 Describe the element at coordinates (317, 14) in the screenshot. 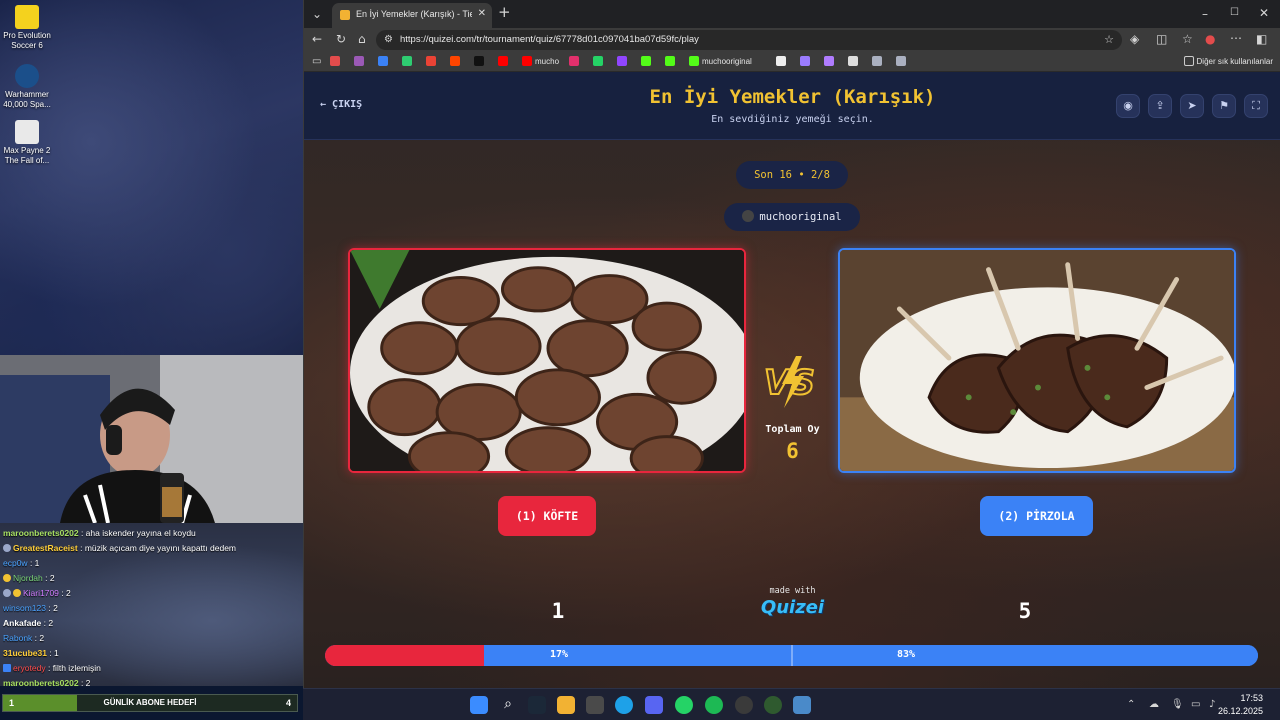

I see `tab-list-icon: ⌄` at that location.